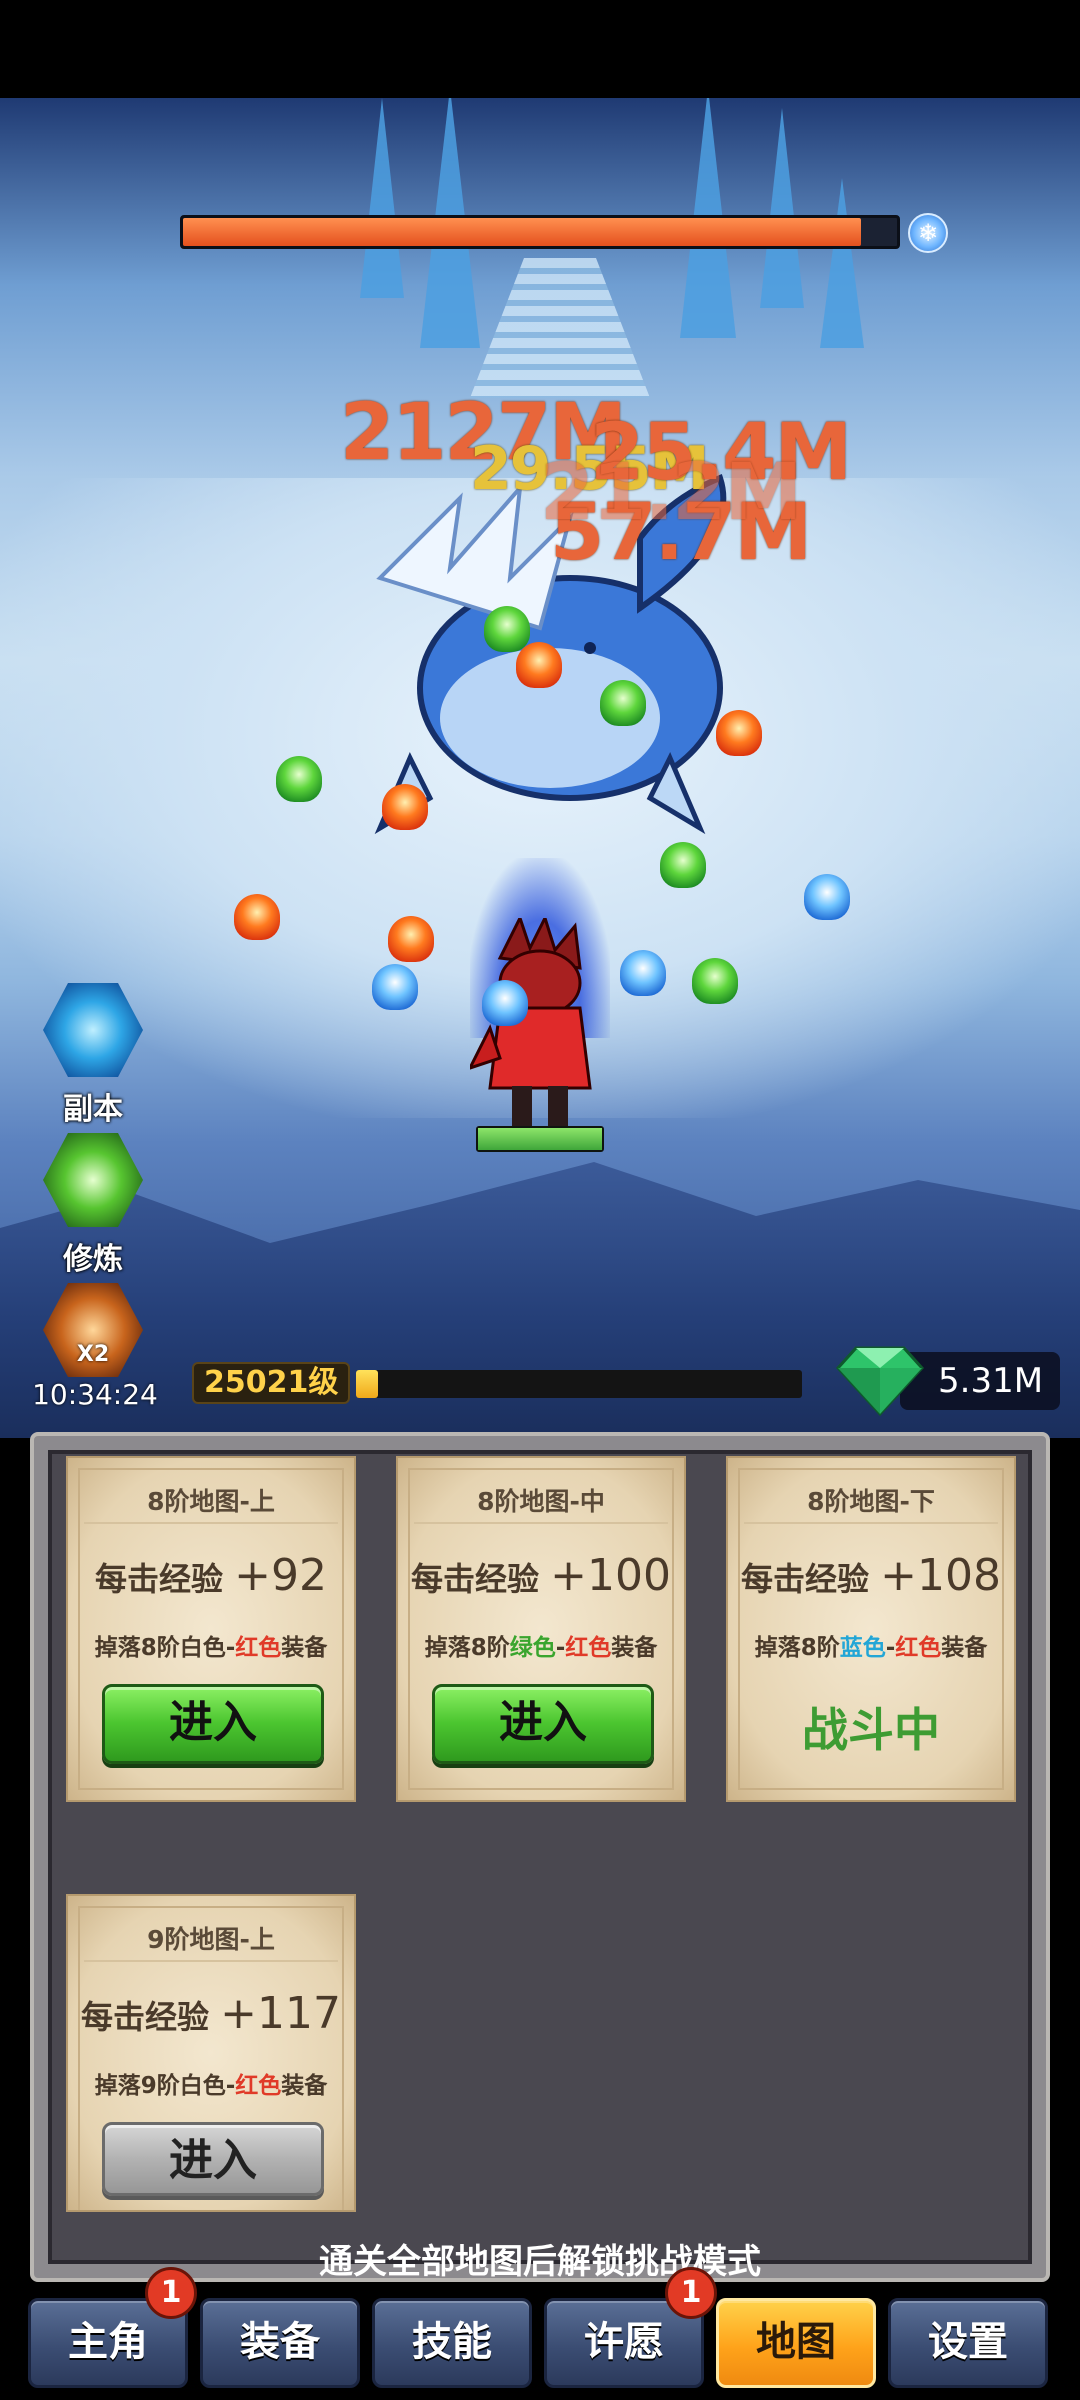 This screenshot has width=1080, height=2400. What do you see at coordinates (880, 1381) in the screenshot?
I see `emerald-gem-icon` at bounding box center [880, 1381].